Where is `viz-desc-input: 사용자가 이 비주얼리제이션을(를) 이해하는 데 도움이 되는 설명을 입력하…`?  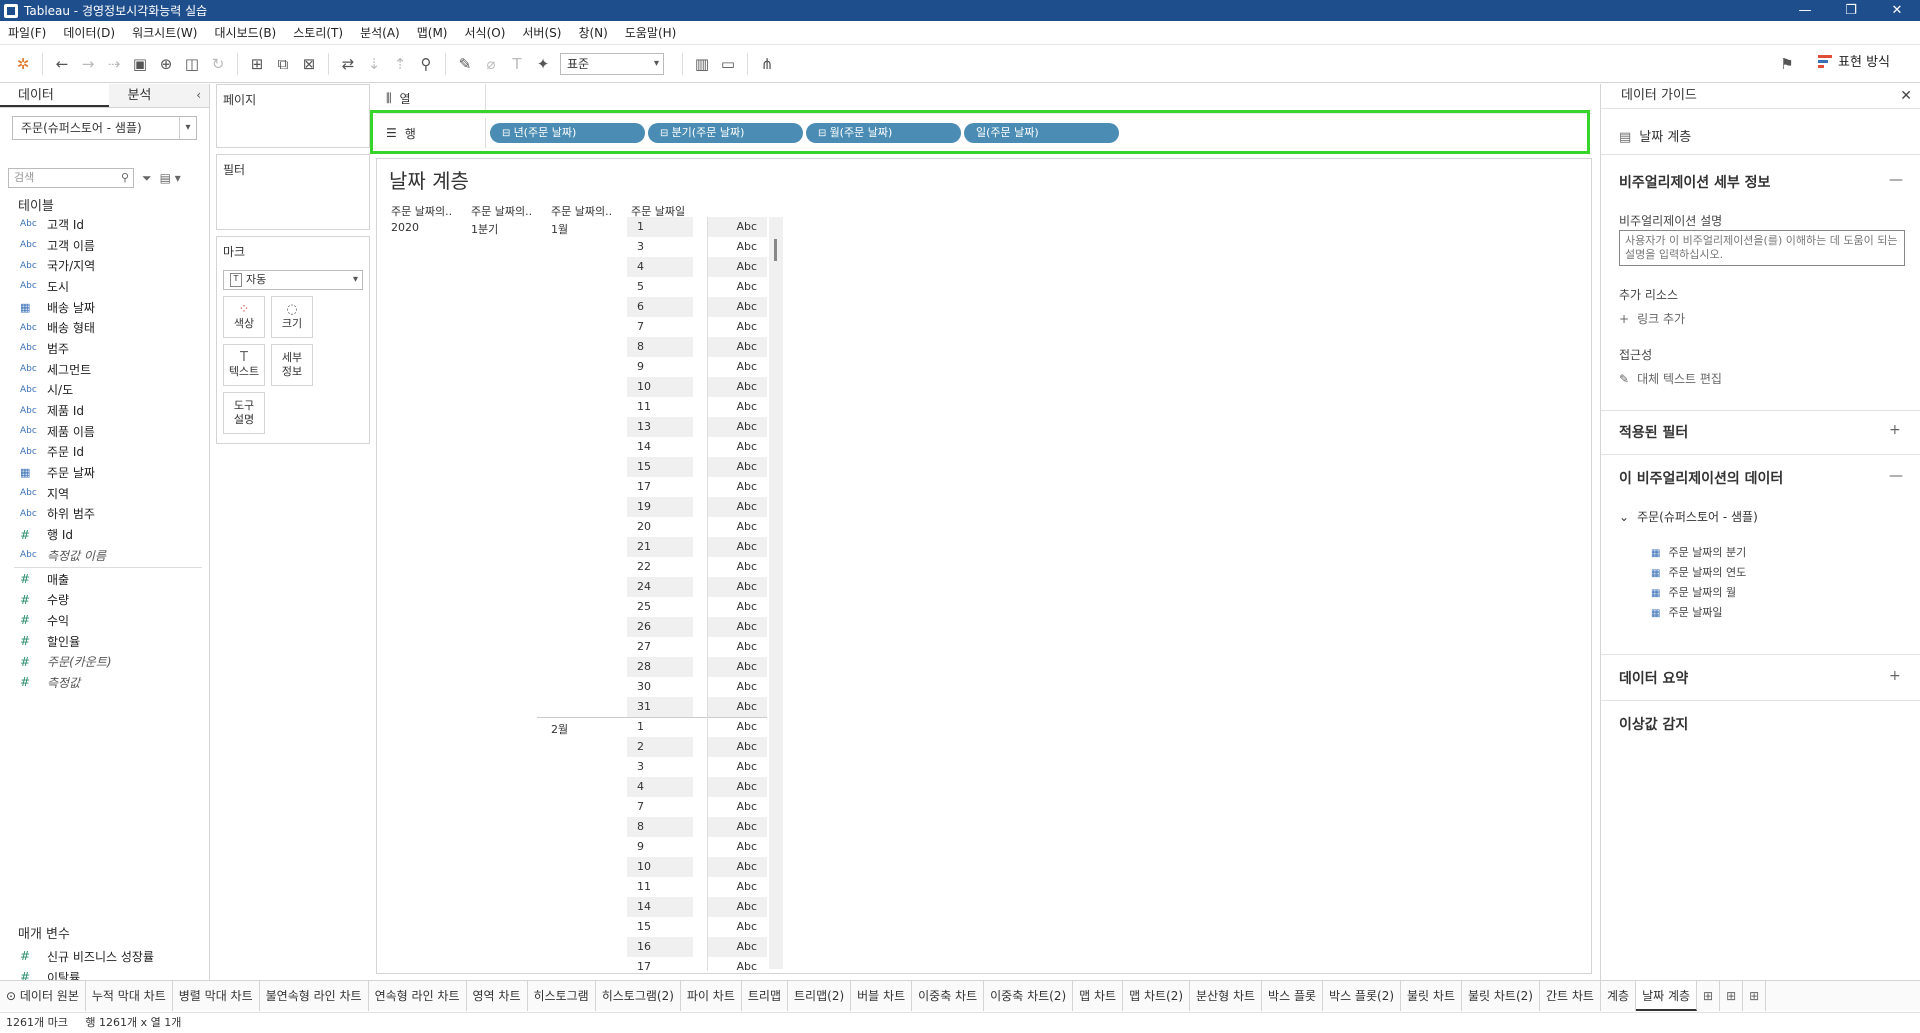 viz-desc-input: 사용자가 이 비주얼리제이션을(를) 이해하는 데 도움이 되는 설명을 입력하… is located at coordinates (1762, 248).